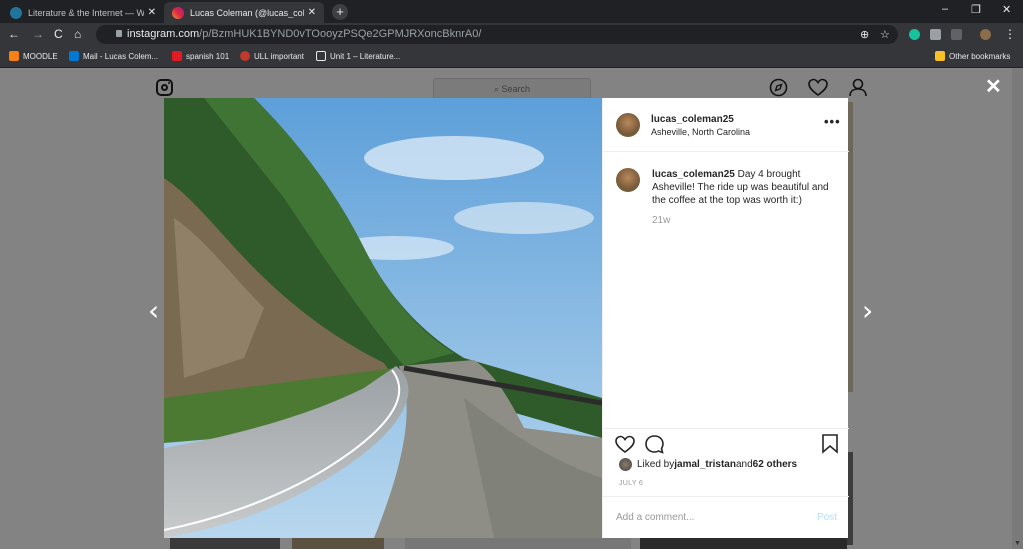  I want to click on post-date: JULY 6, so click(631, 483).